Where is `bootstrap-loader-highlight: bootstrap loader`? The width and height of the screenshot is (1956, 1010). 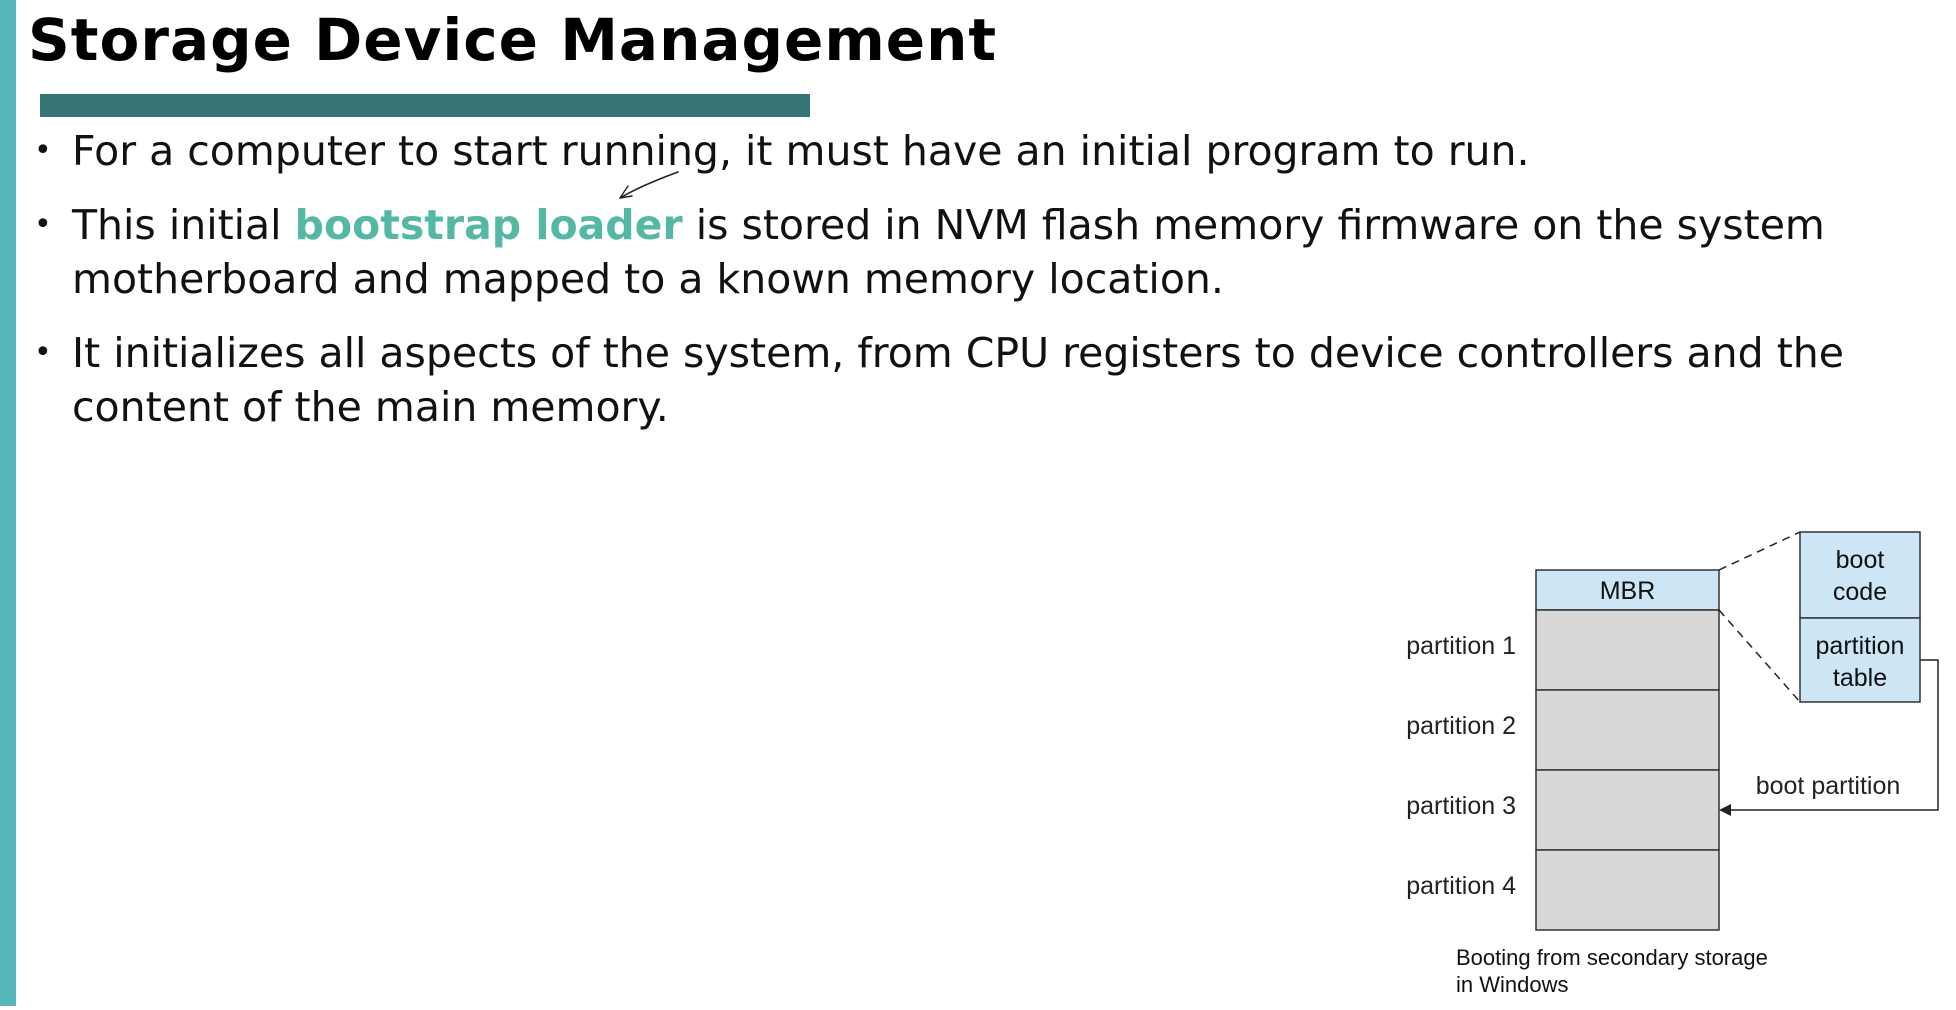 bootstrap-loader-highlight: bootstrap loader is located at coordinates (488, 225).